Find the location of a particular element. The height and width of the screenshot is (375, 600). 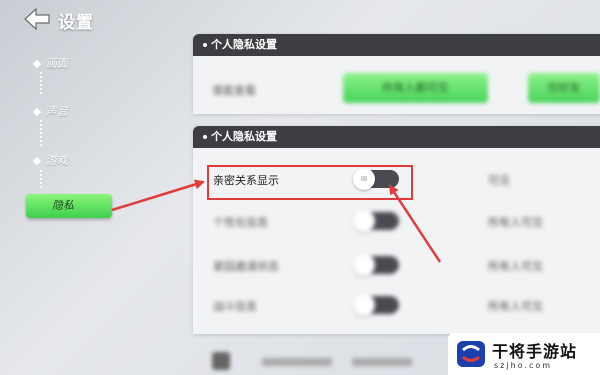

site-logo-icon is located at coordinates (471, 354).